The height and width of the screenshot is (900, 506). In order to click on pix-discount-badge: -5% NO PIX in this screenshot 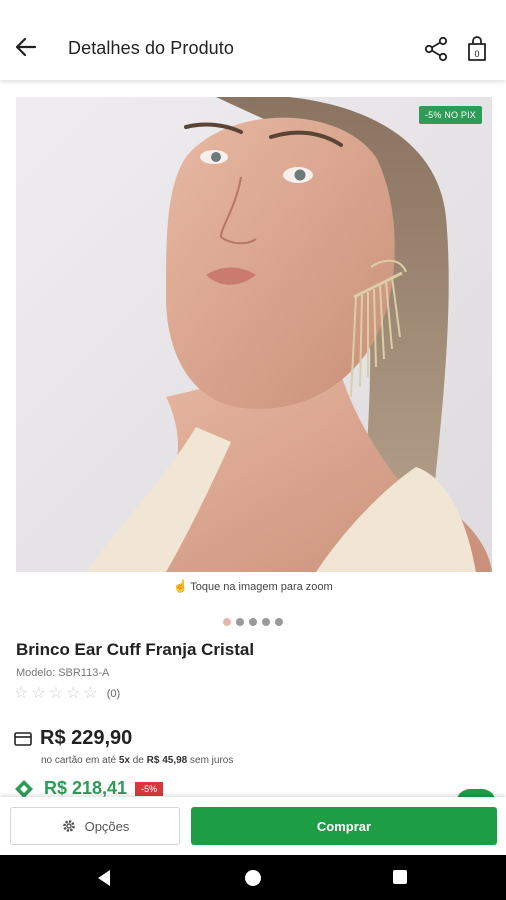, I will do `click(450, 115)`.